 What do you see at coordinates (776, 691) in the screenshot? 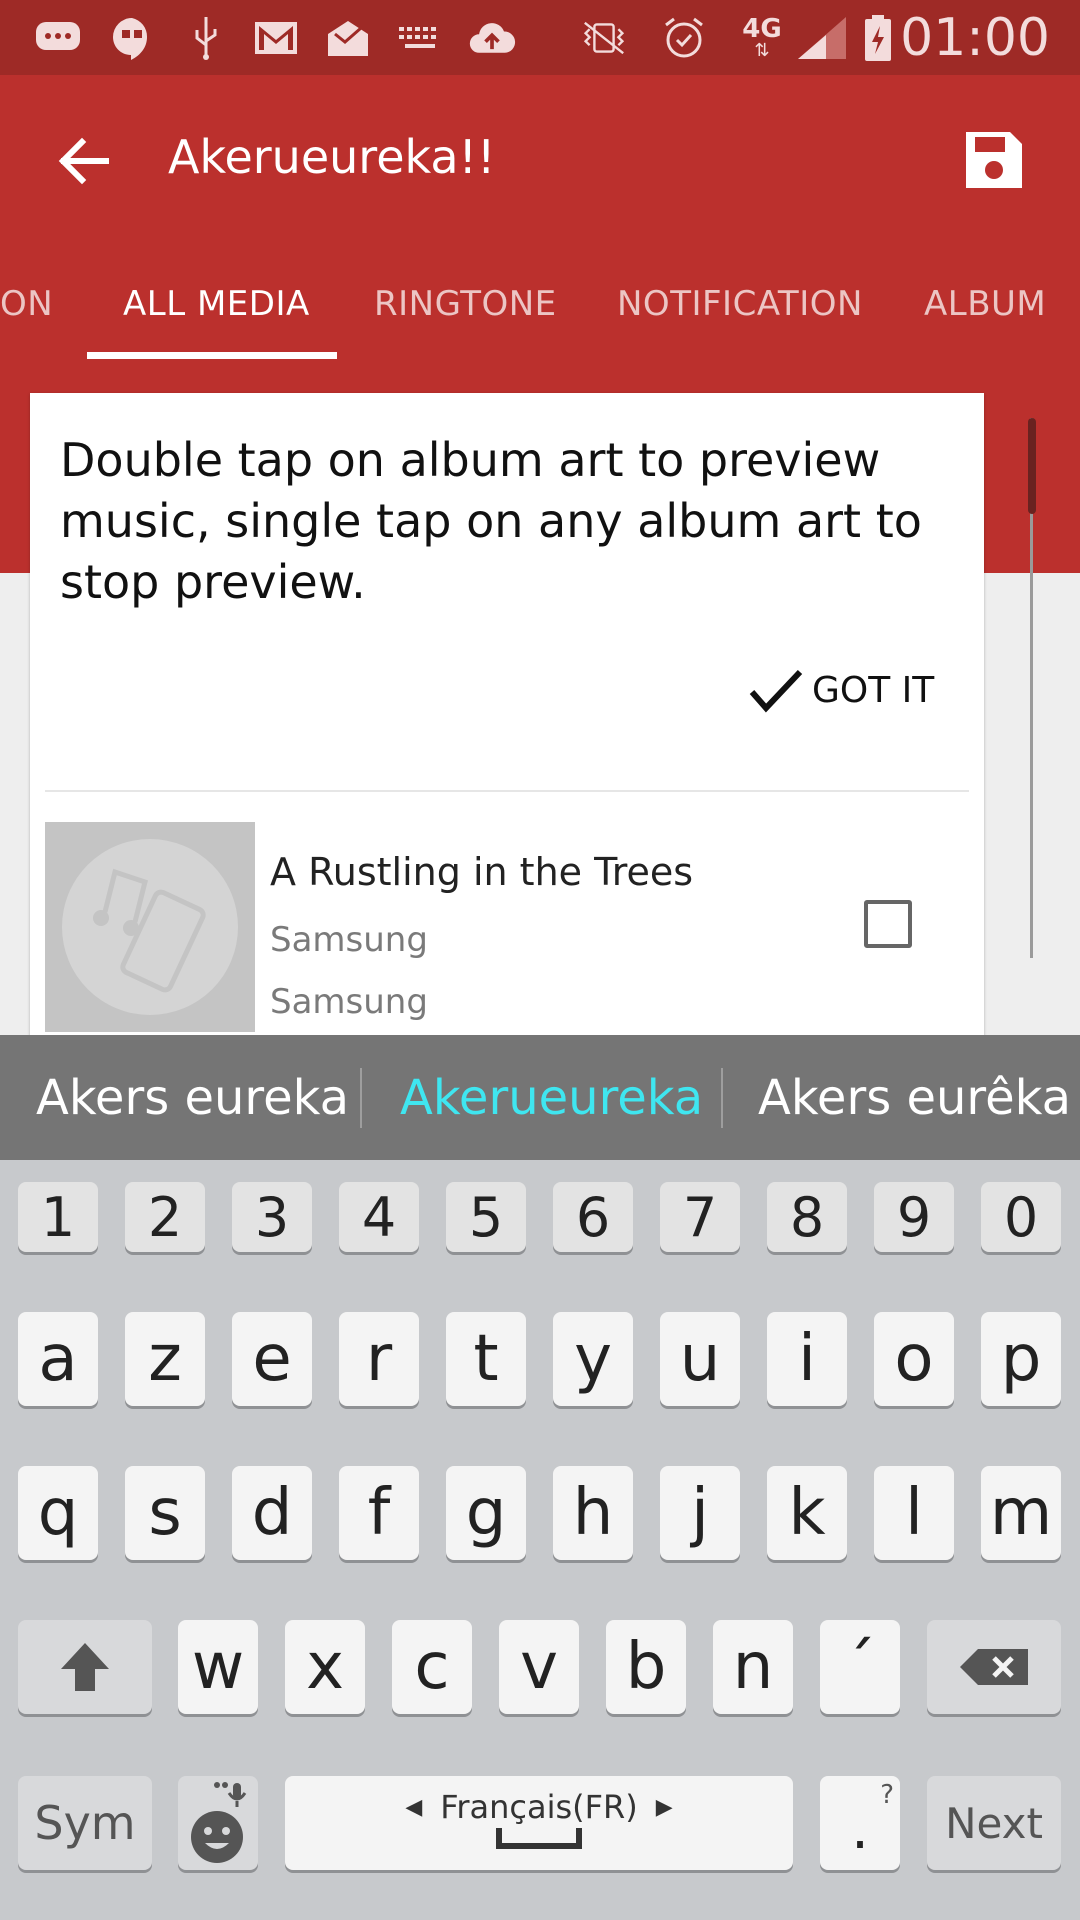
I see `check-icon` at bounding box center [776, 691].